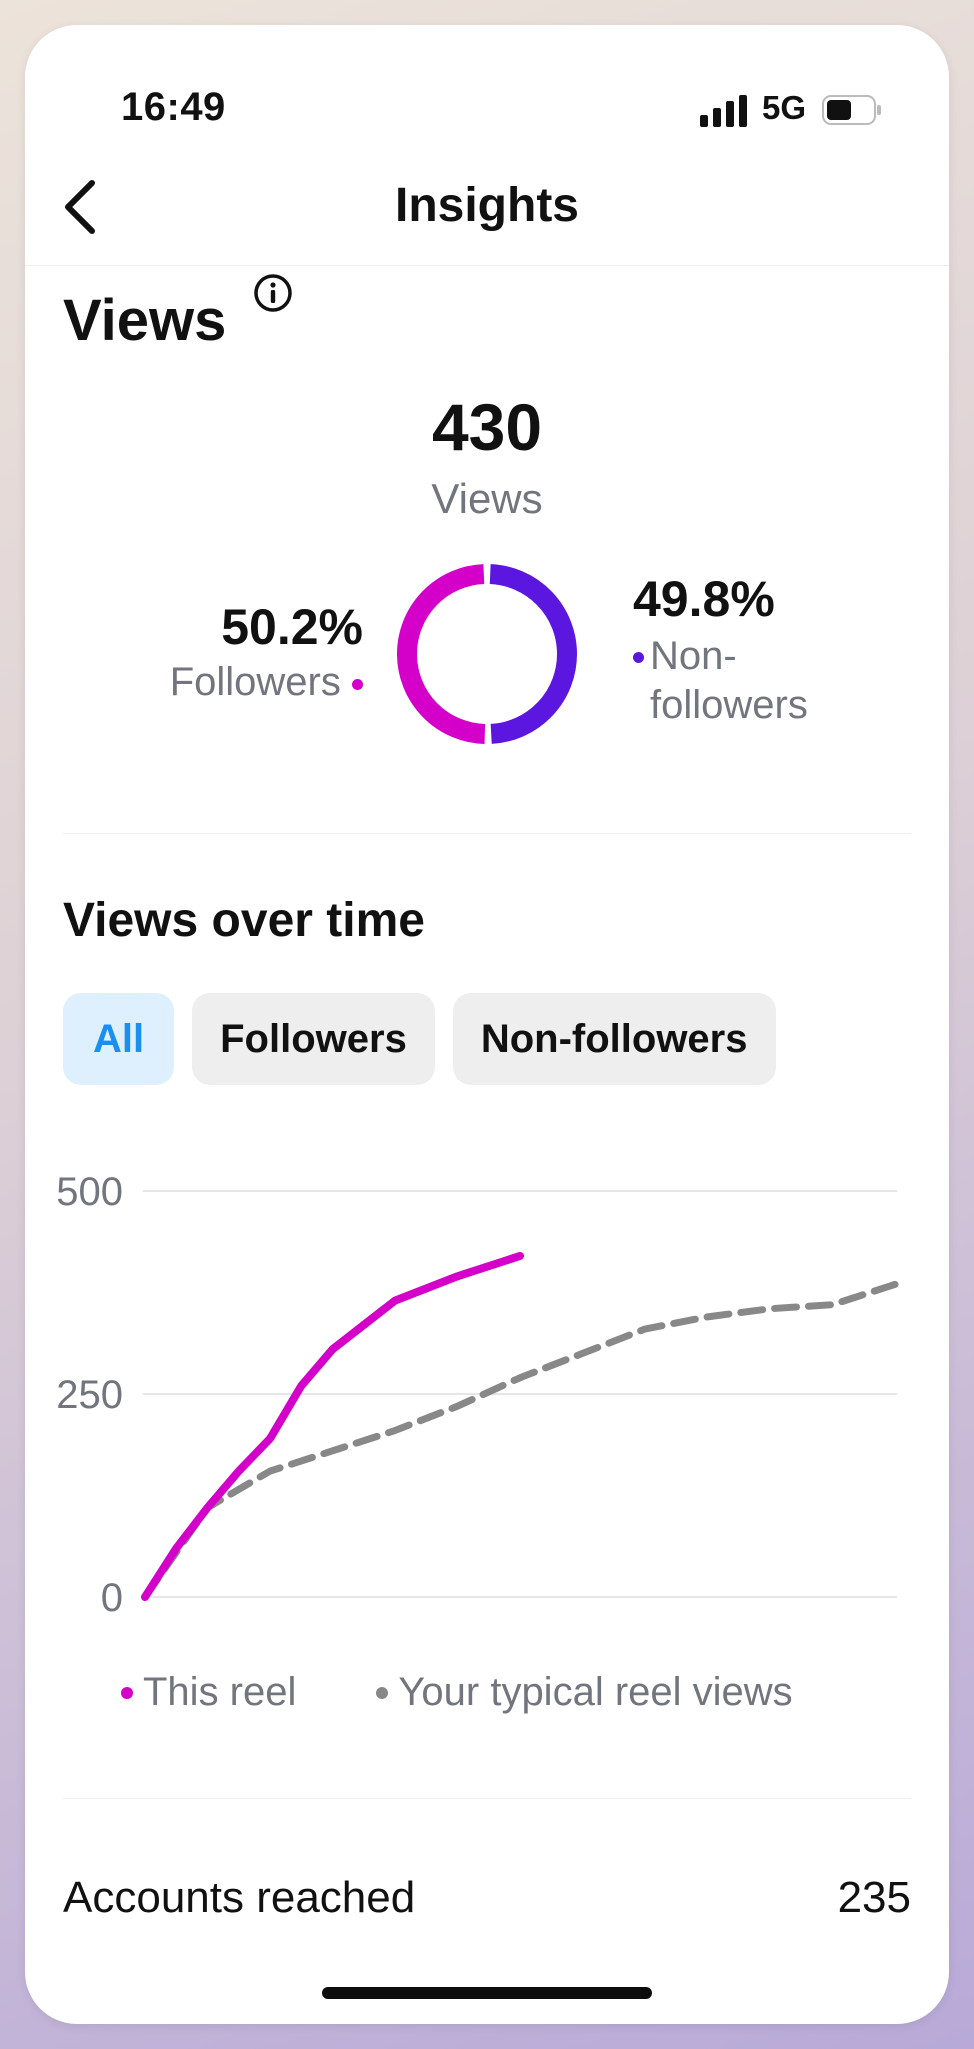 The image size is (974, 2049). I want to click on followers-percent: 50.2%, so click(292, 627).